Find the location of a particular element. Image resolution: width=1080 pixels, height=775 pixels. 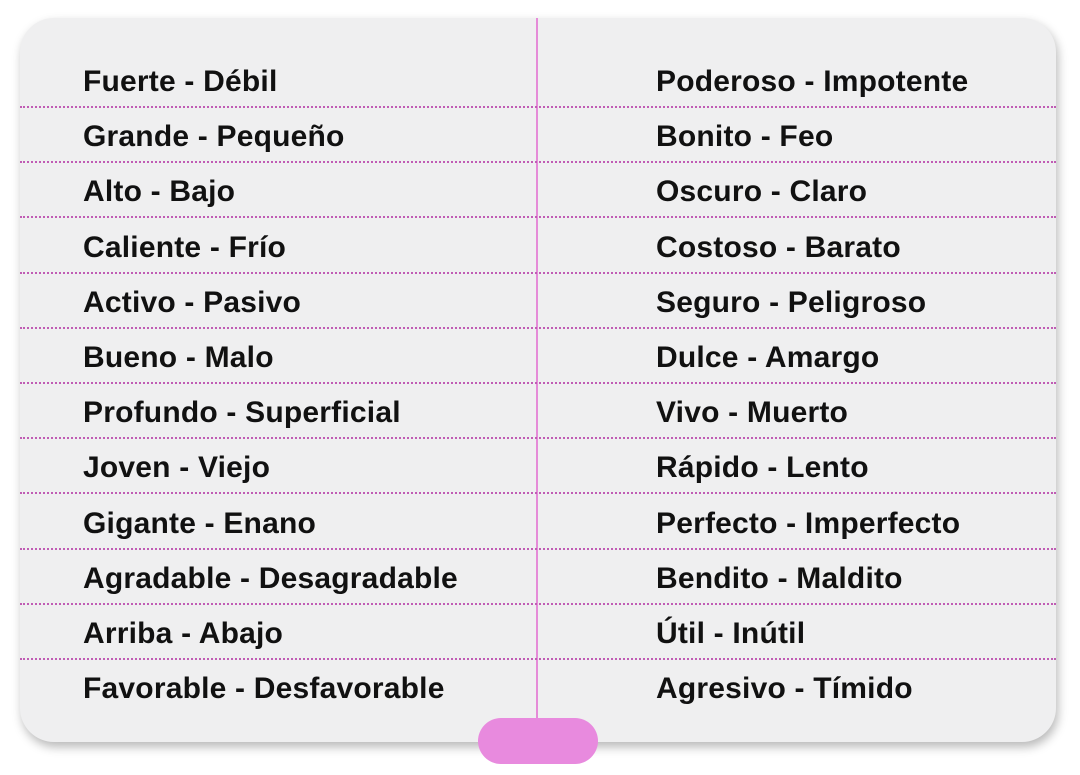

word-pair-right-7: Vivo - Muerto is located at coordinates (752, 413).